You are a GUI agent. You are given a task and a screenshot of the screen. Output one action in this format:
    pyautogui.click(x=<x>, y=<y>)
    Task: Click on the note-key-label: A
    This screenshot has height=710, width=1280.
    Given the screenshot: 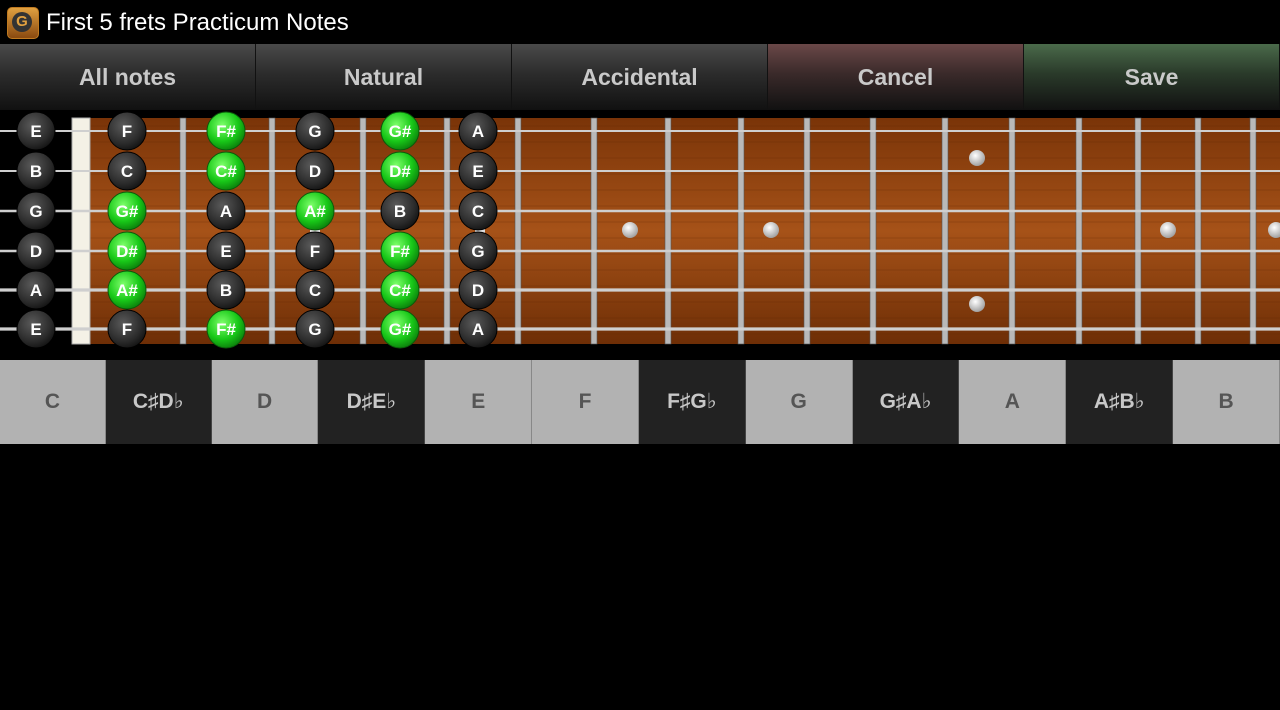 What is the action you would take?
    pyautogui.click(x=1012, y=401)
    